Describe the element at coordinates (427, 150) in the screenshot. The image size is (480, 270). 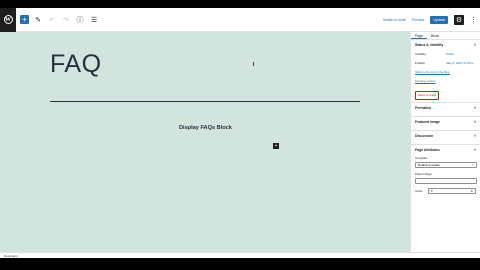
I see `page-attributes-title: Page Attributes` at that location.